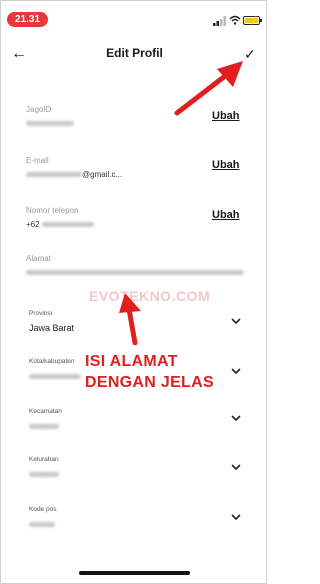  Describe the element at coordinates (44, 459) in the screenshot. I see `village-label: Kelurahan` at that location.